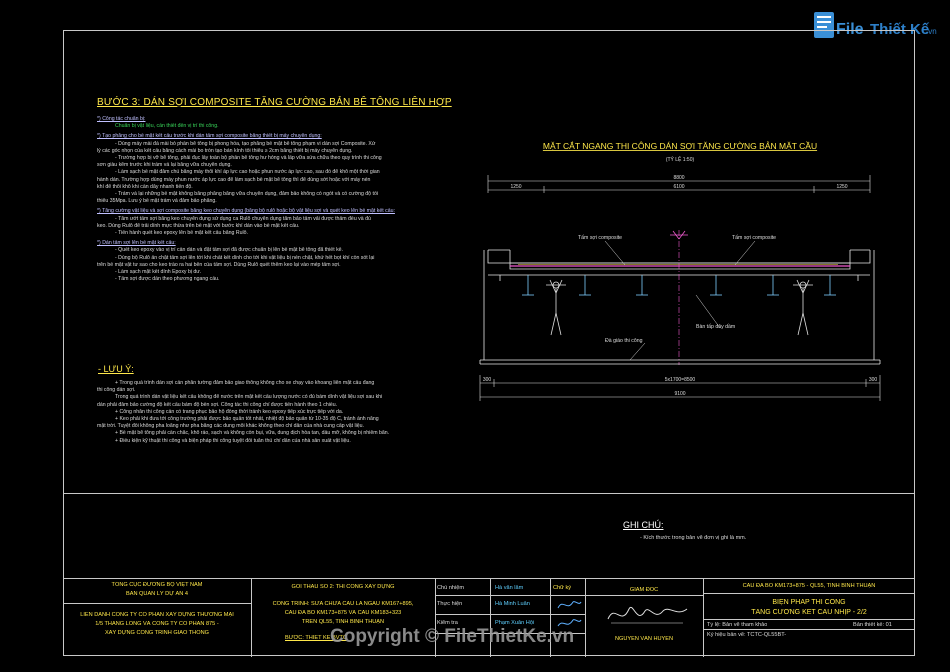  I want to click on signature-header: Chữ ký, so click(562, 588).